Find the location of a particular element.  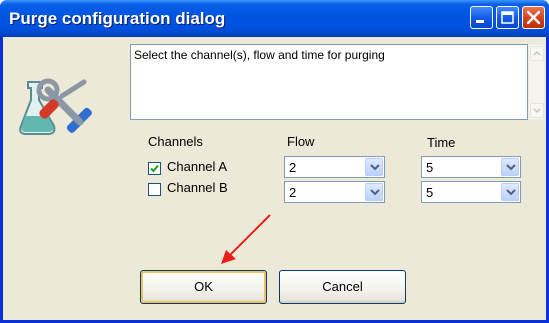

channel-b-time-select: 5 is located at coordinates (471, 192).